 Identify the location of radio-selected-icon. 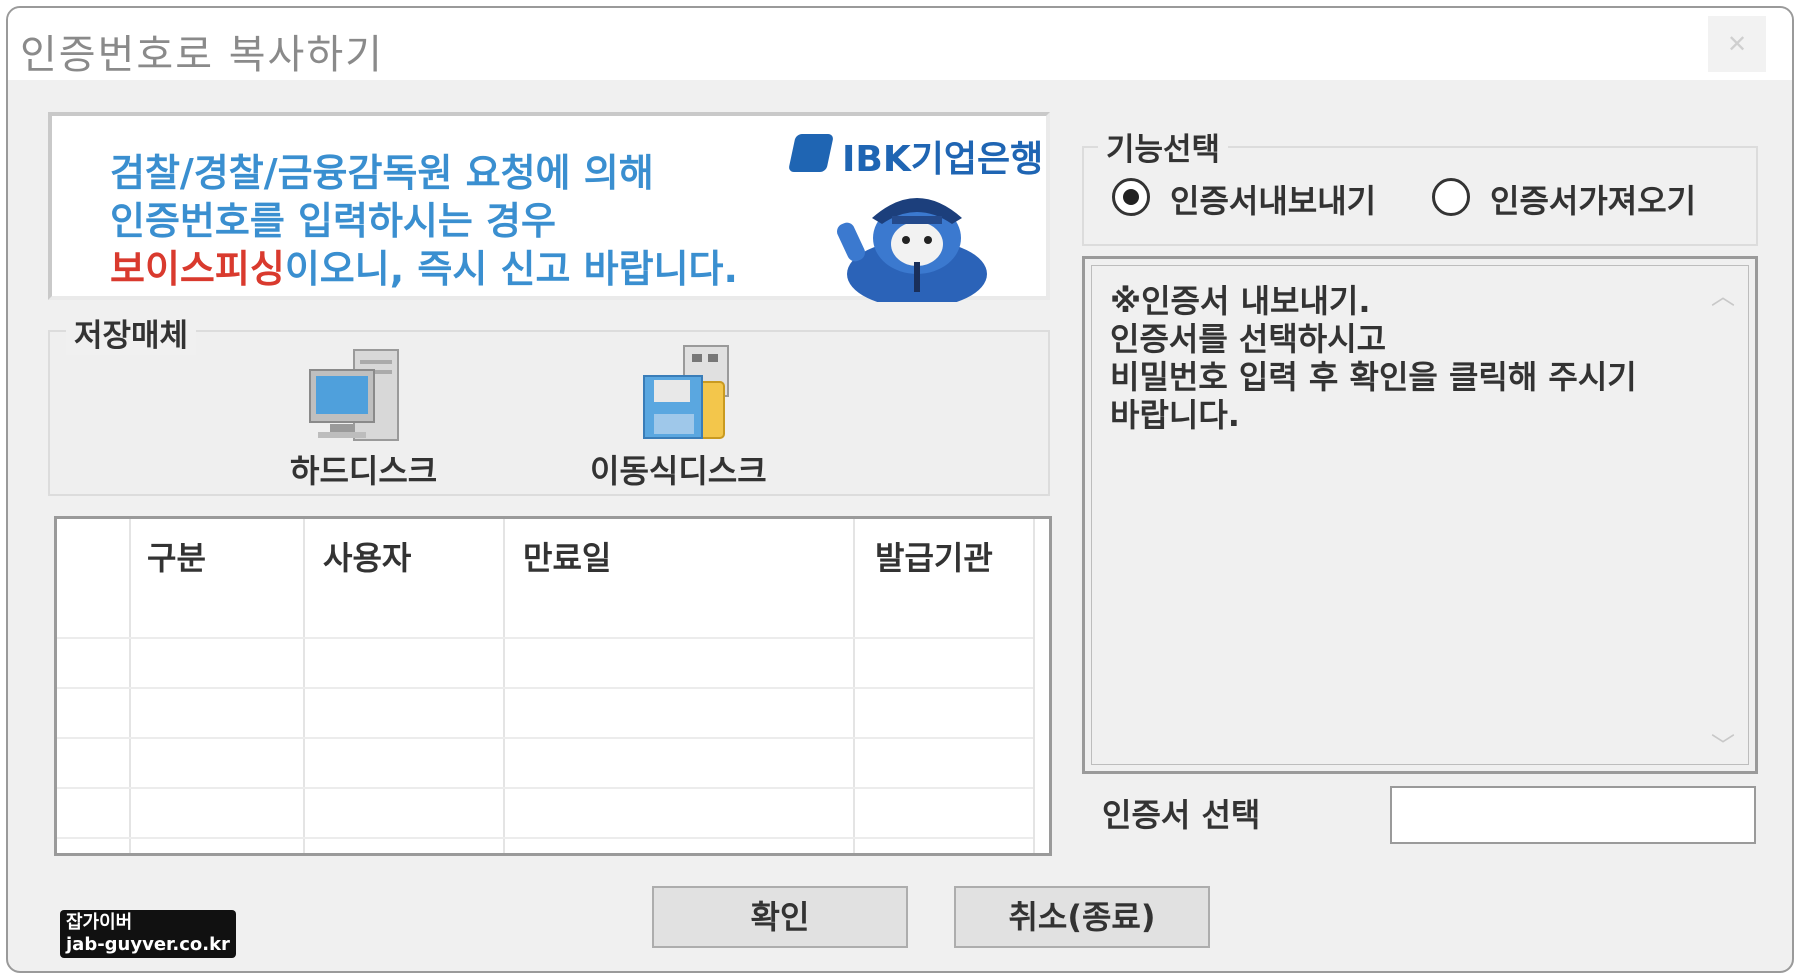
(1131, 197).